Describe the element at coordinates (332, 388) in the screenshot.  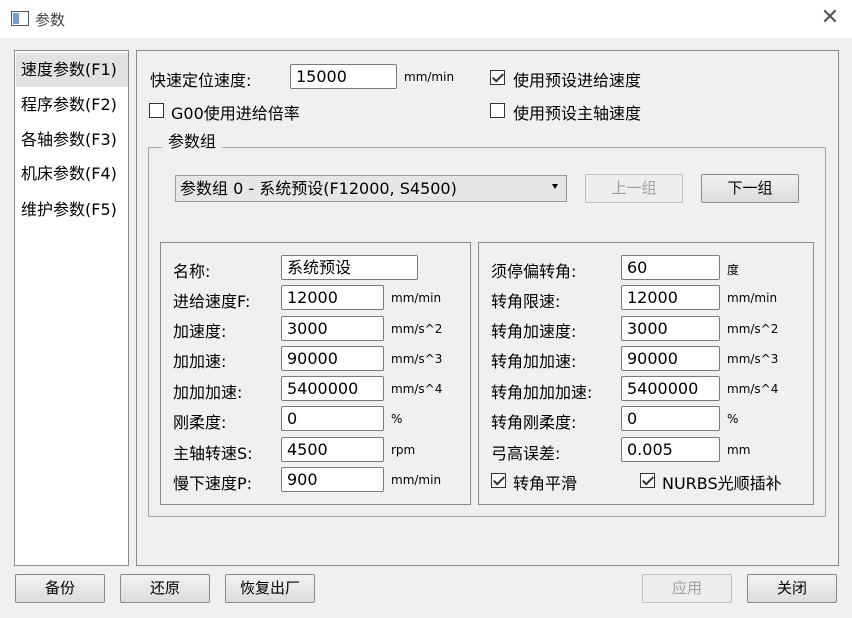
I see `snap-input: 5400000` at that location.